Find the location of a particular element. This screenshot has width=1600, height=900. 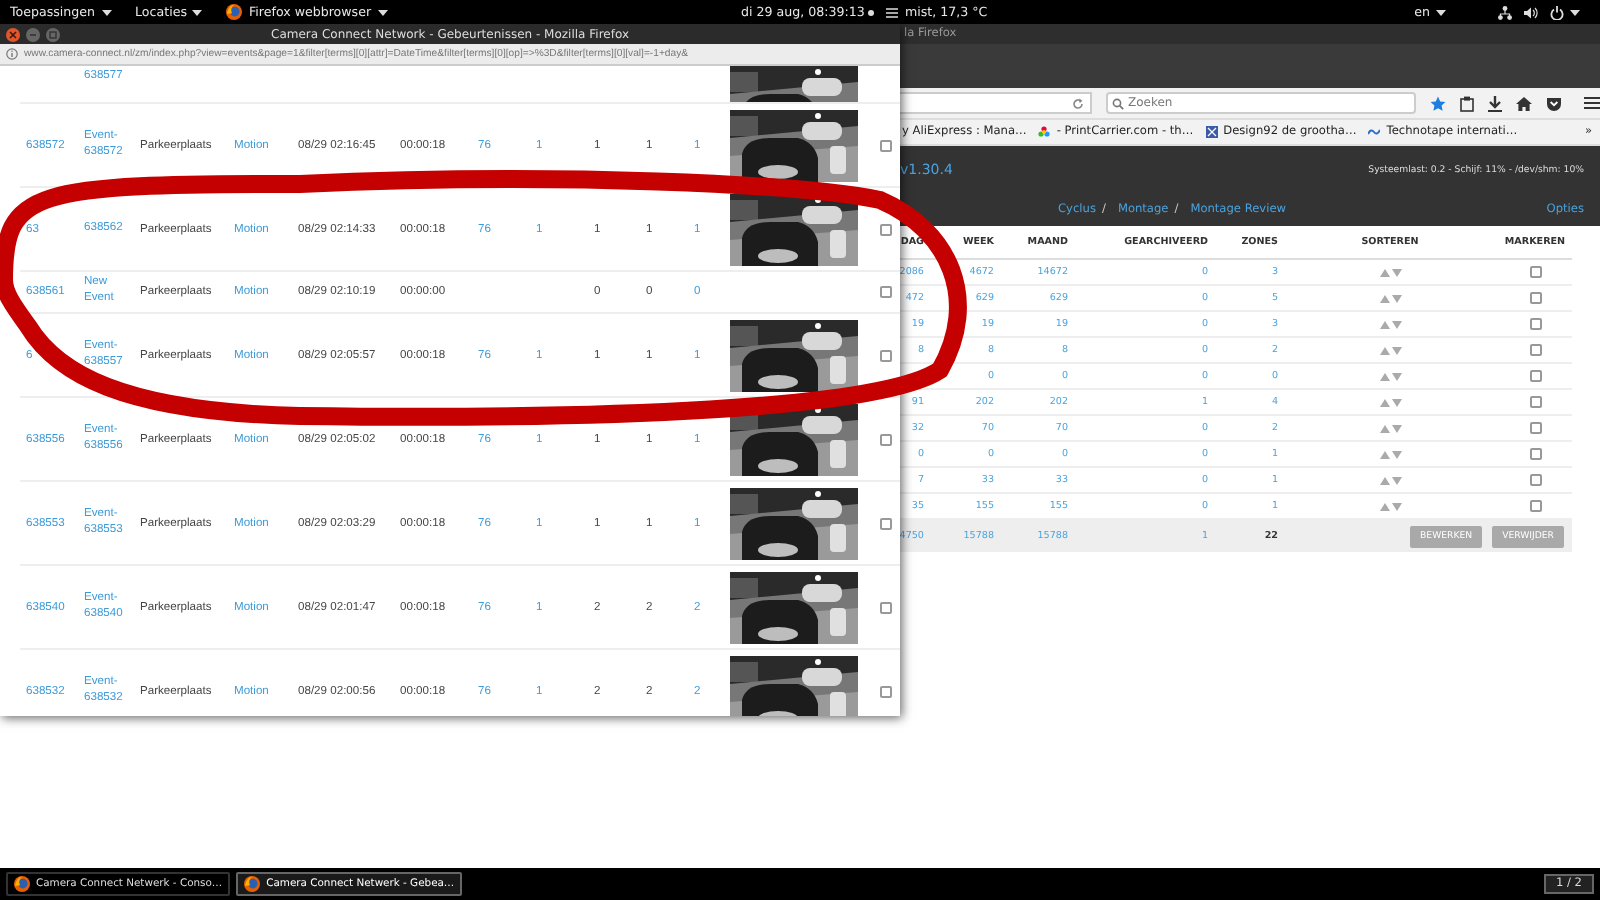

reload-icon is located at coordinates (1078, 103).